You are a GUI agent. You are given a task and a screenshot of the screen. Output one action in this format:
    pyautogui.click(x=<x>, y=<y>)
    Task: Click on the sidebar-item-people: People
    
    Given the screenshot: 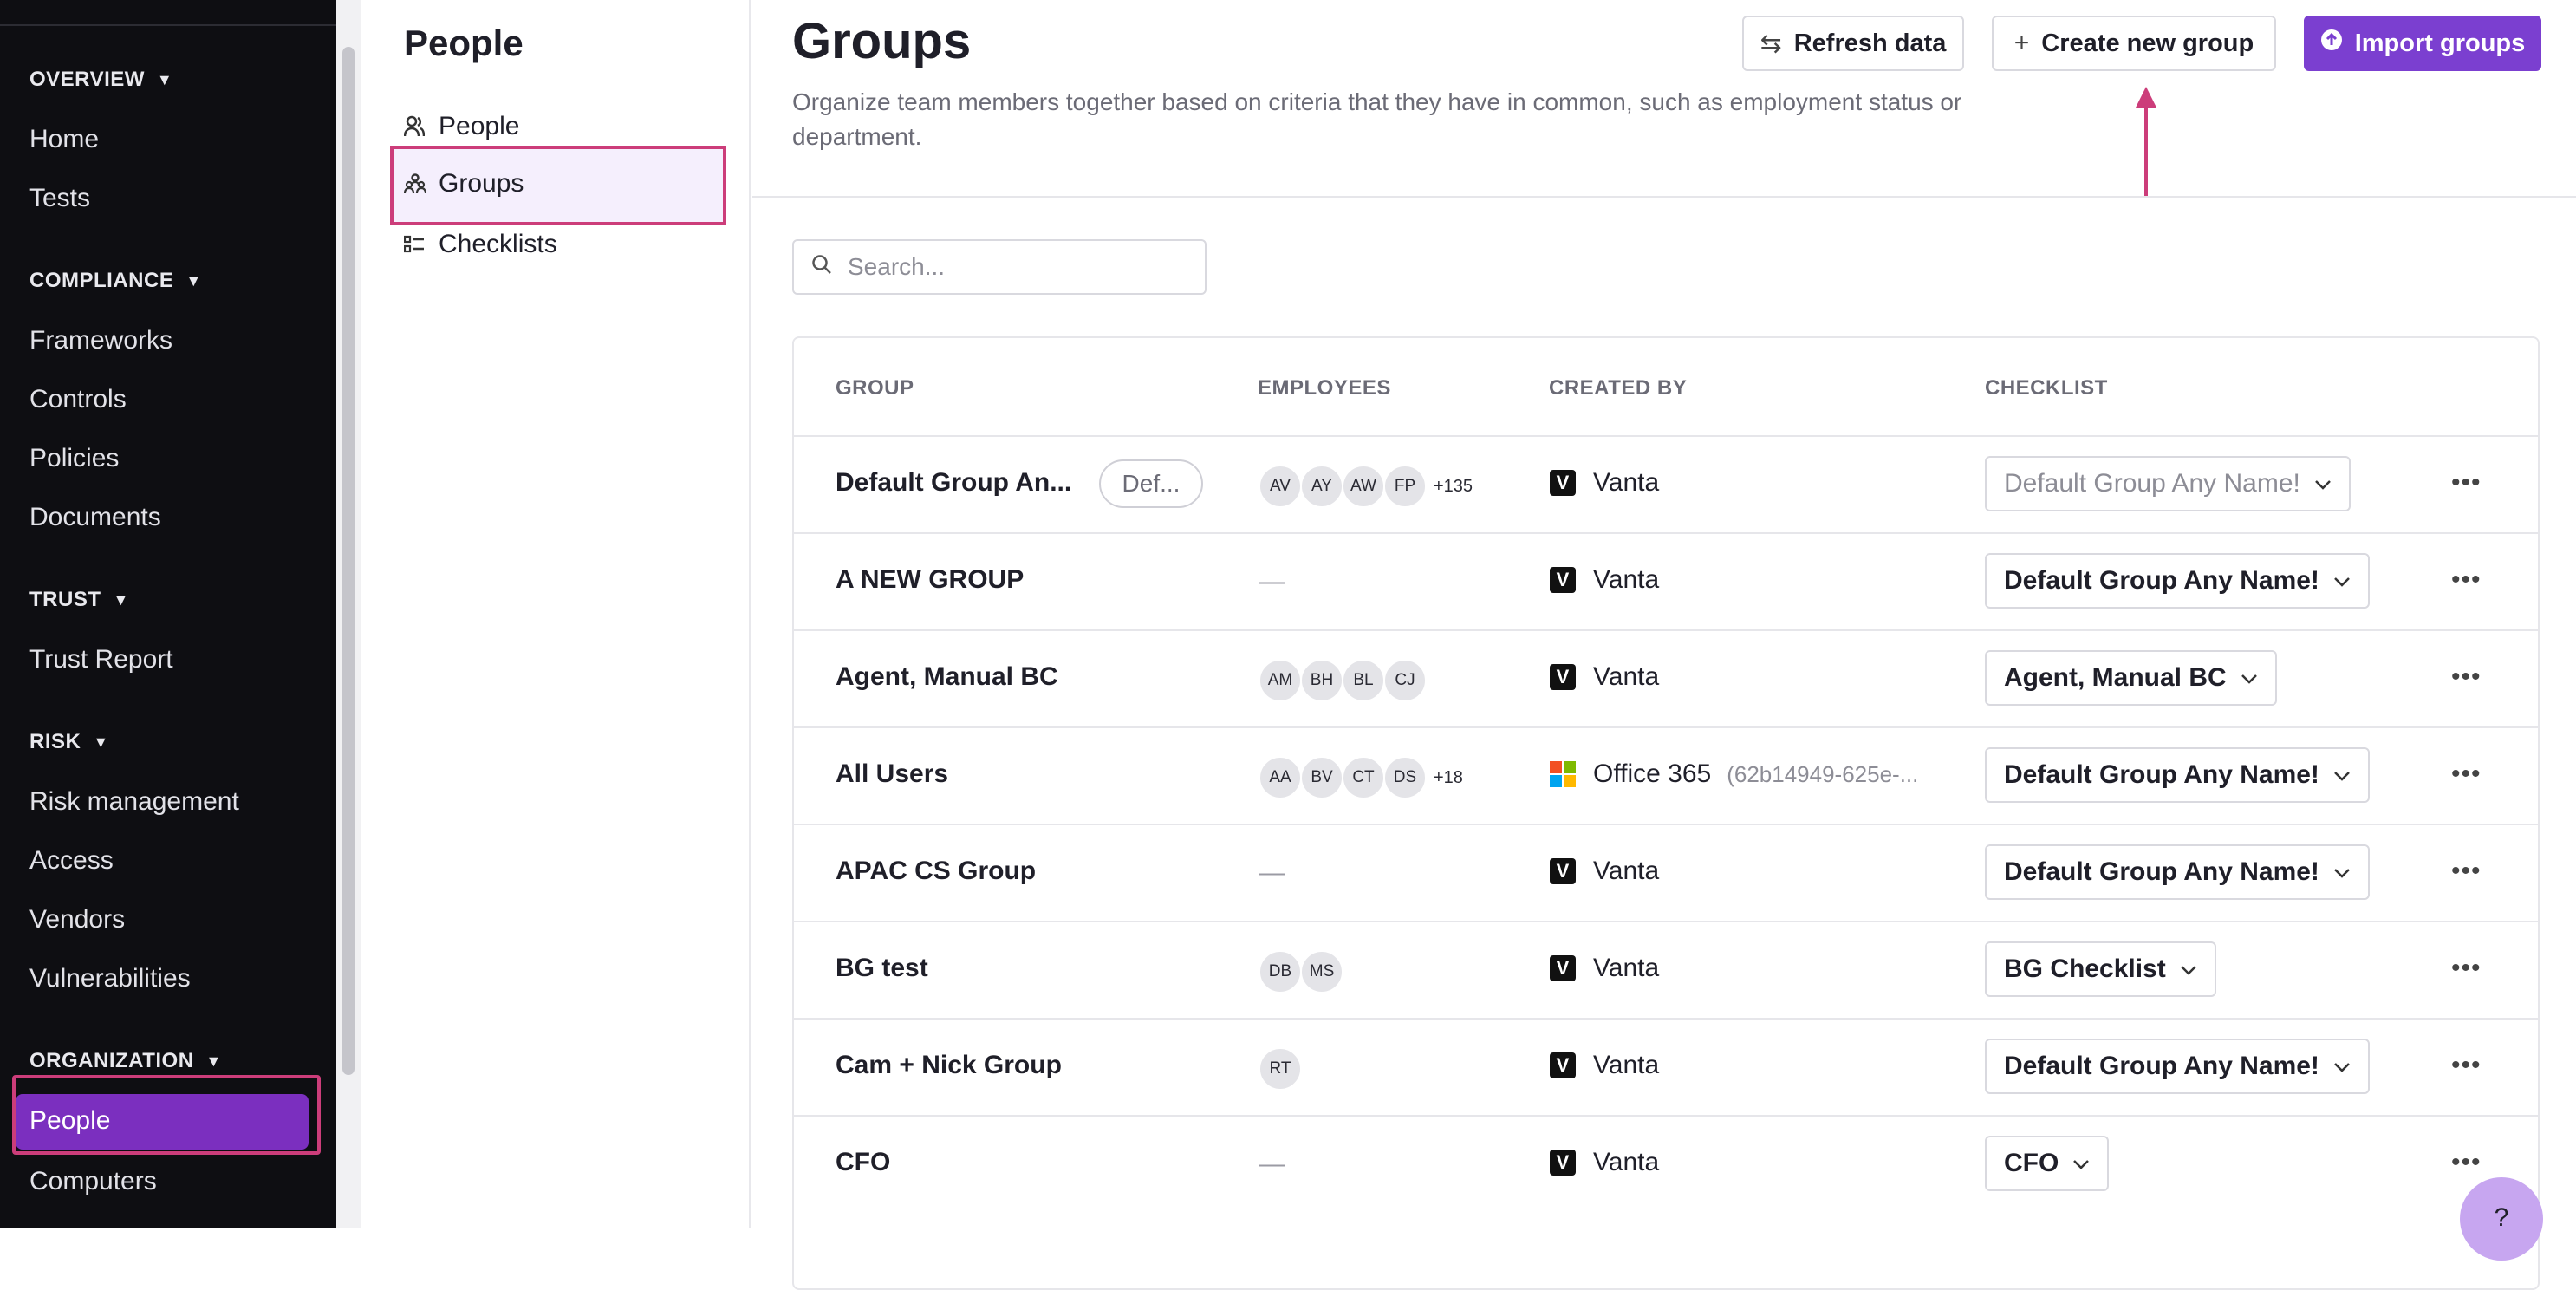 What is the action you would take?
    pyautogui.click(x=162, y=1122)
    